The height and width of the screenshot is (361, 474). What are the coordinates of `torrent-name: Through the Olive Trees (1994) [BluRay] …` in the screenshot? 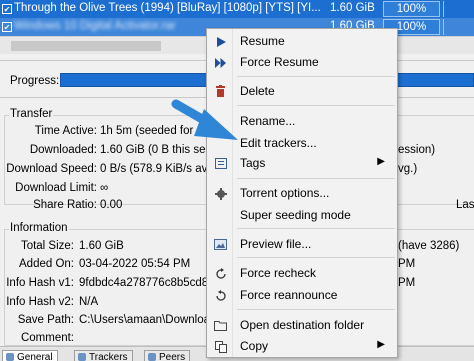 It's located at (167, 8).